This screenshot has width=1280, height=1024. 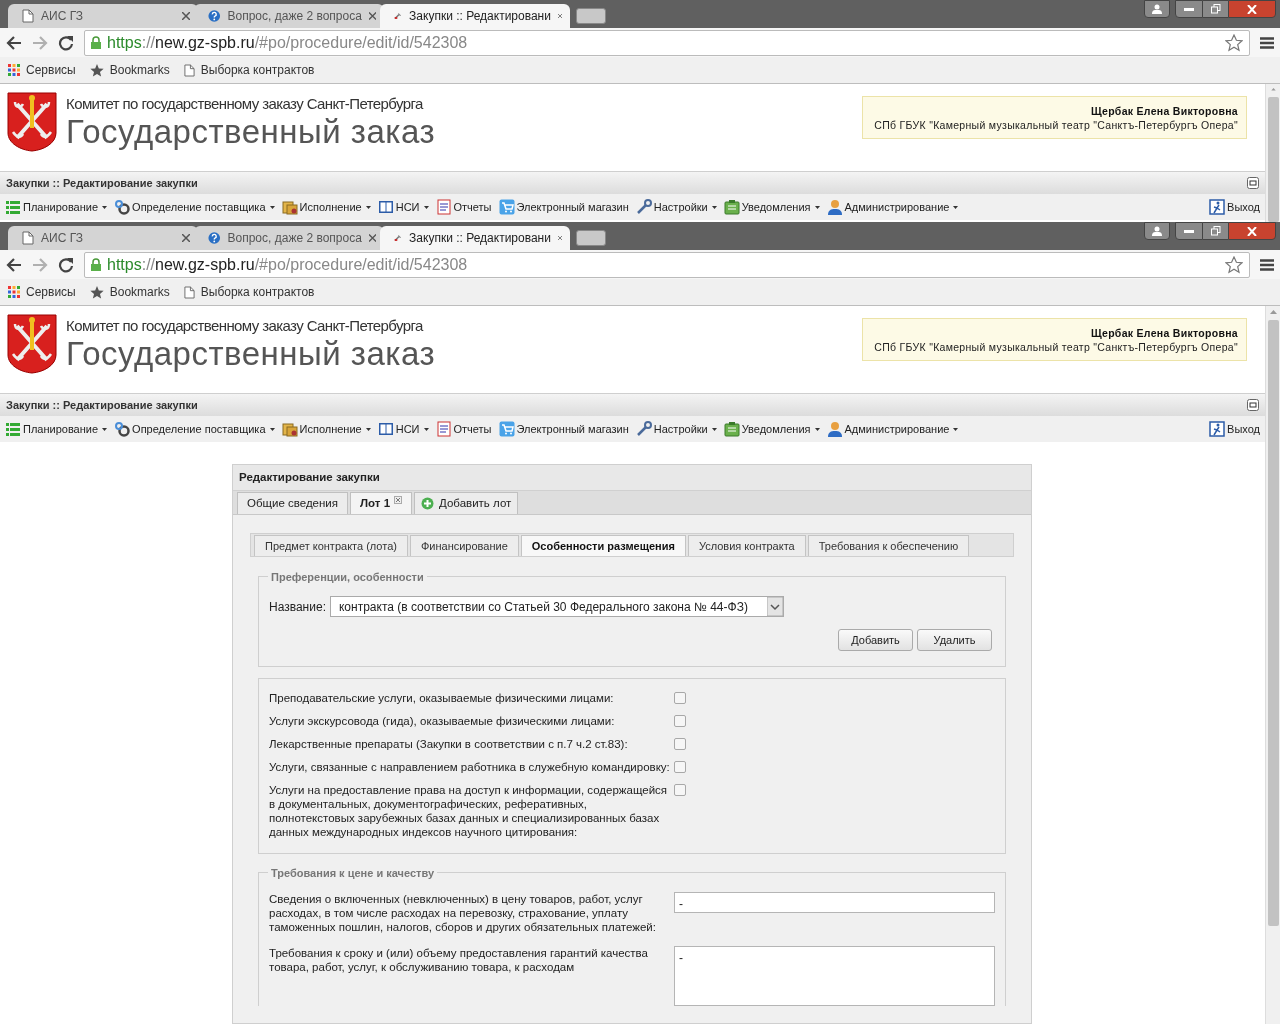 I want to click on section-tab: Требования к обеспечению, so click(x=888, y=545).